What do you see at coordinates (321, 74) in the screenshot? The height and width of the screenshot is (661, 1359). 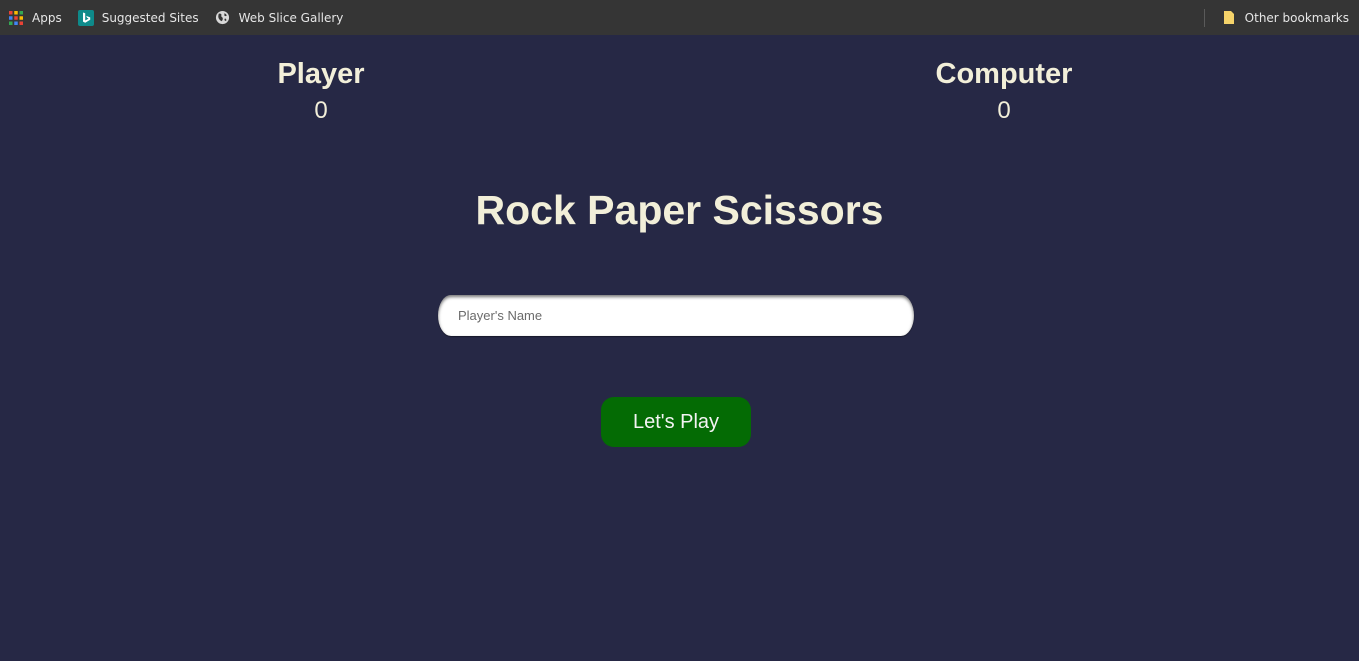 I see `player-label: Player` at bounding box center [321, 74].